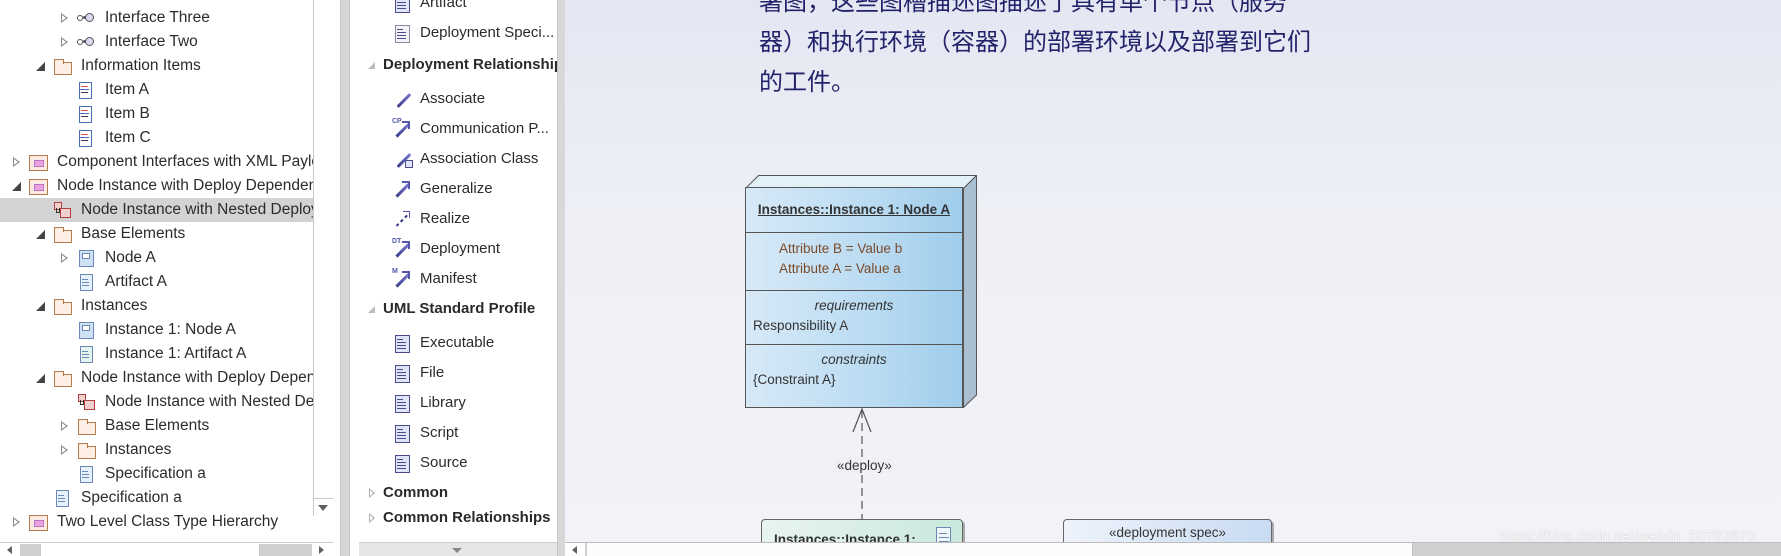 The width and height of the screenshot is (1781, 556). What do you see at coordinates (322, 549) in the screenshot?
I see `scroll-right-button` at bounding box center [322, 549].